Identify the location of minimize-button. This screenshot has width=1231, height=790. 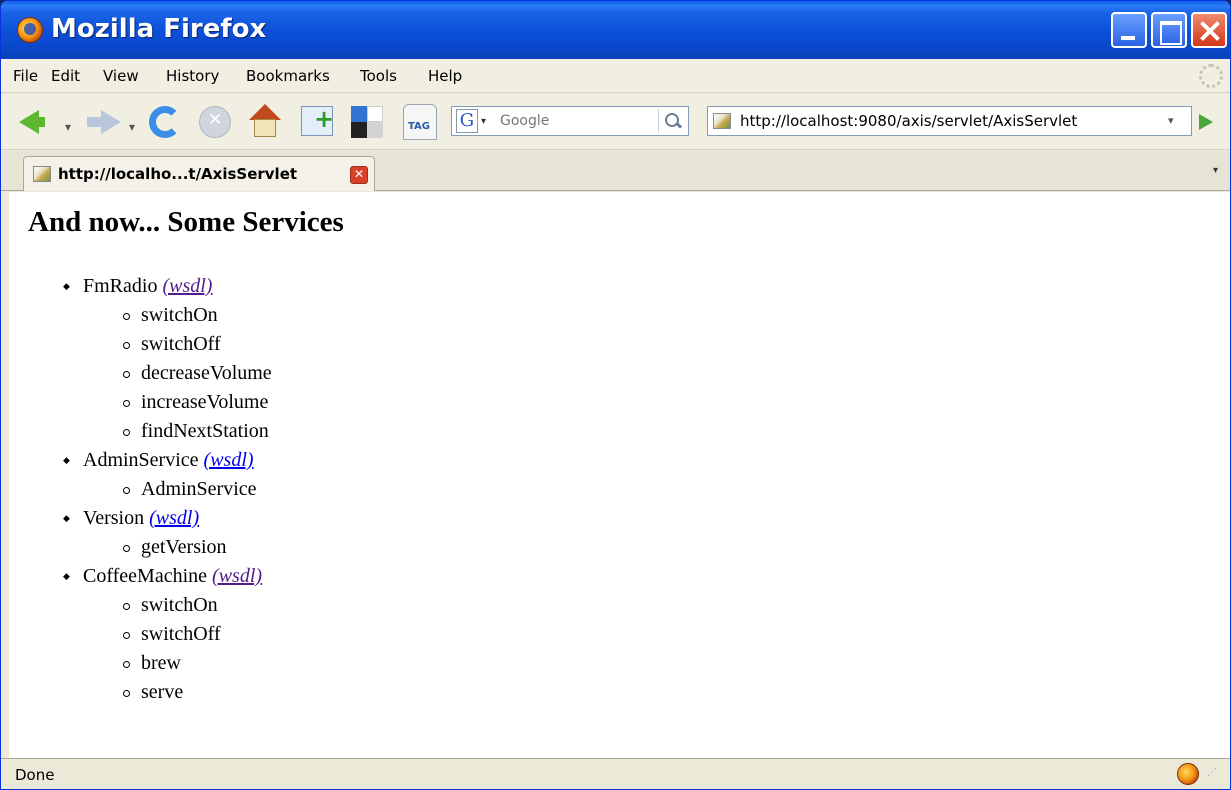
(1129, 30).